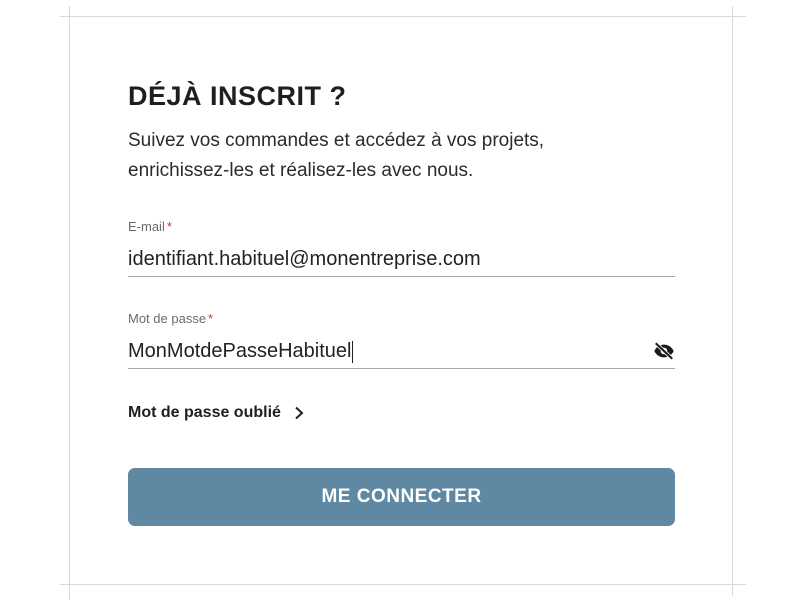 The width and height of the screenshot is (800, 600). What do you see at coordinates (732, 301) in the screenshot?
I see `guide-line-right` at bounding box center [732, 301].